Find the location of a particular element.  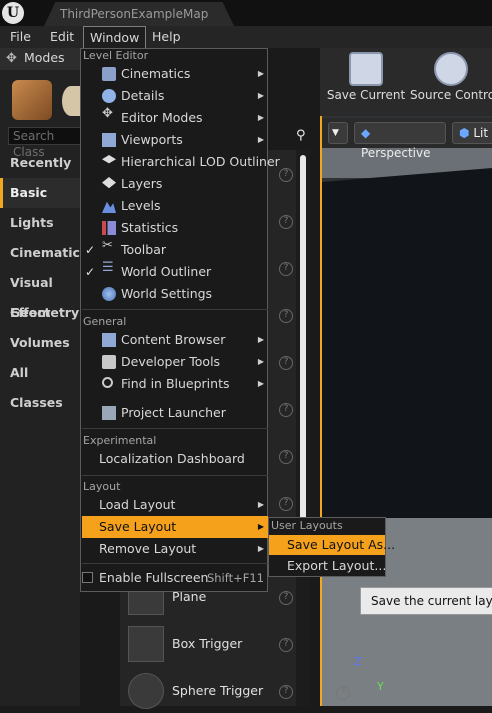

search-classes-input: Search Class is located at coordinates (48, 143).